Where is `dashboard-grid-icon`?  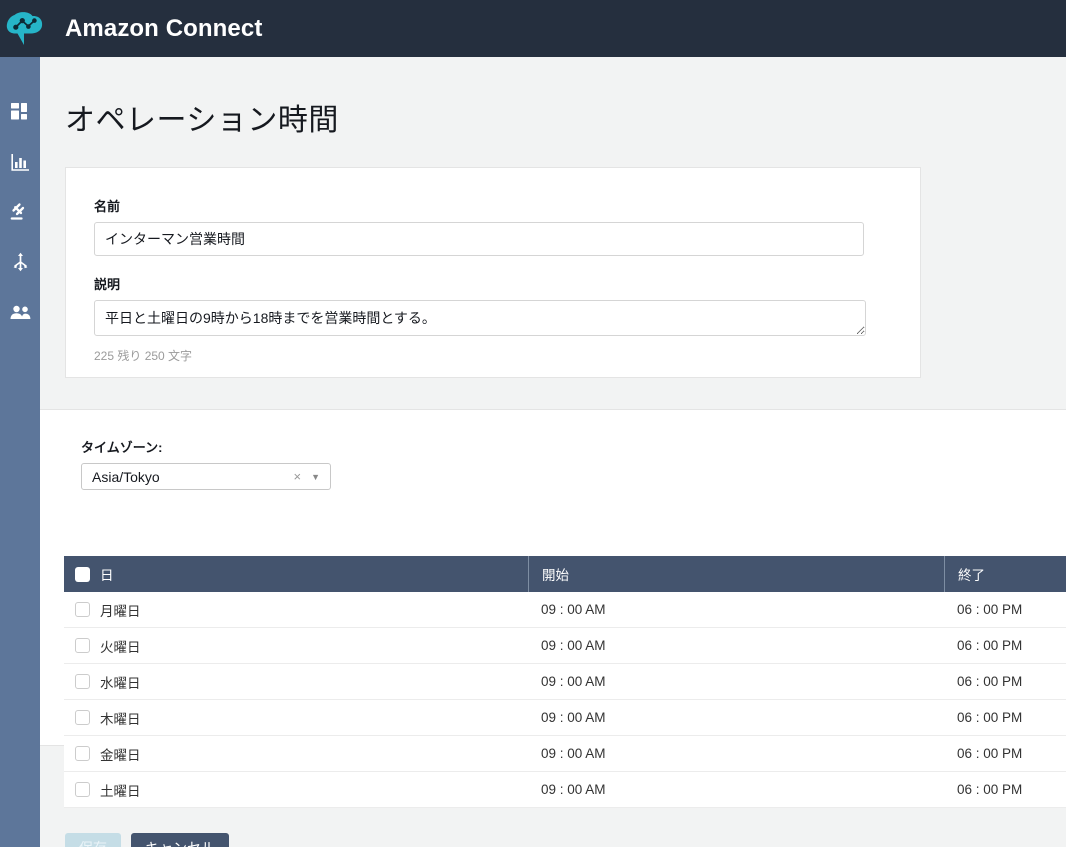
dashboard-grid-icon is located at coordinates (20, 112).